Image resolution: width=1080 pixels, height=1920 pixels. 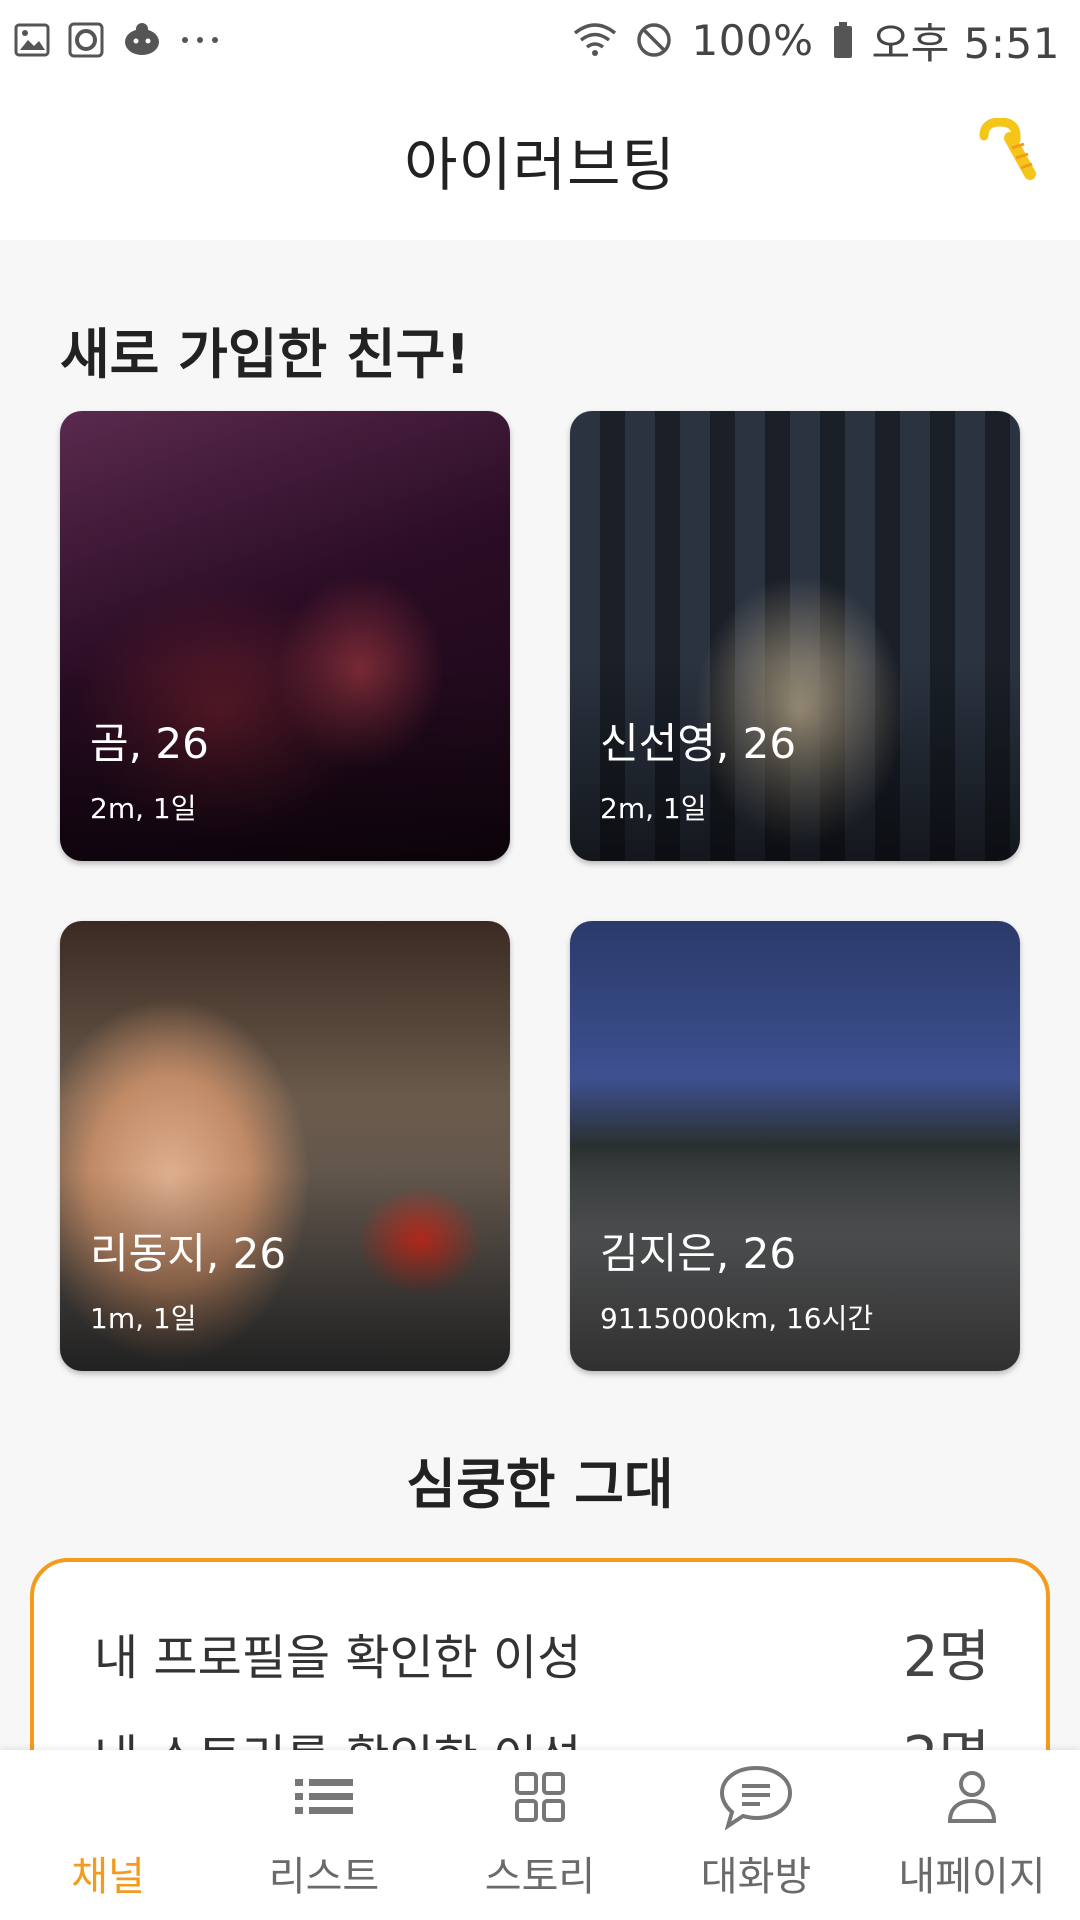 What do you see at coordinates (756, 1797) in the screenshot?
I see `chat-icon` at bounding box center [756, 1797].